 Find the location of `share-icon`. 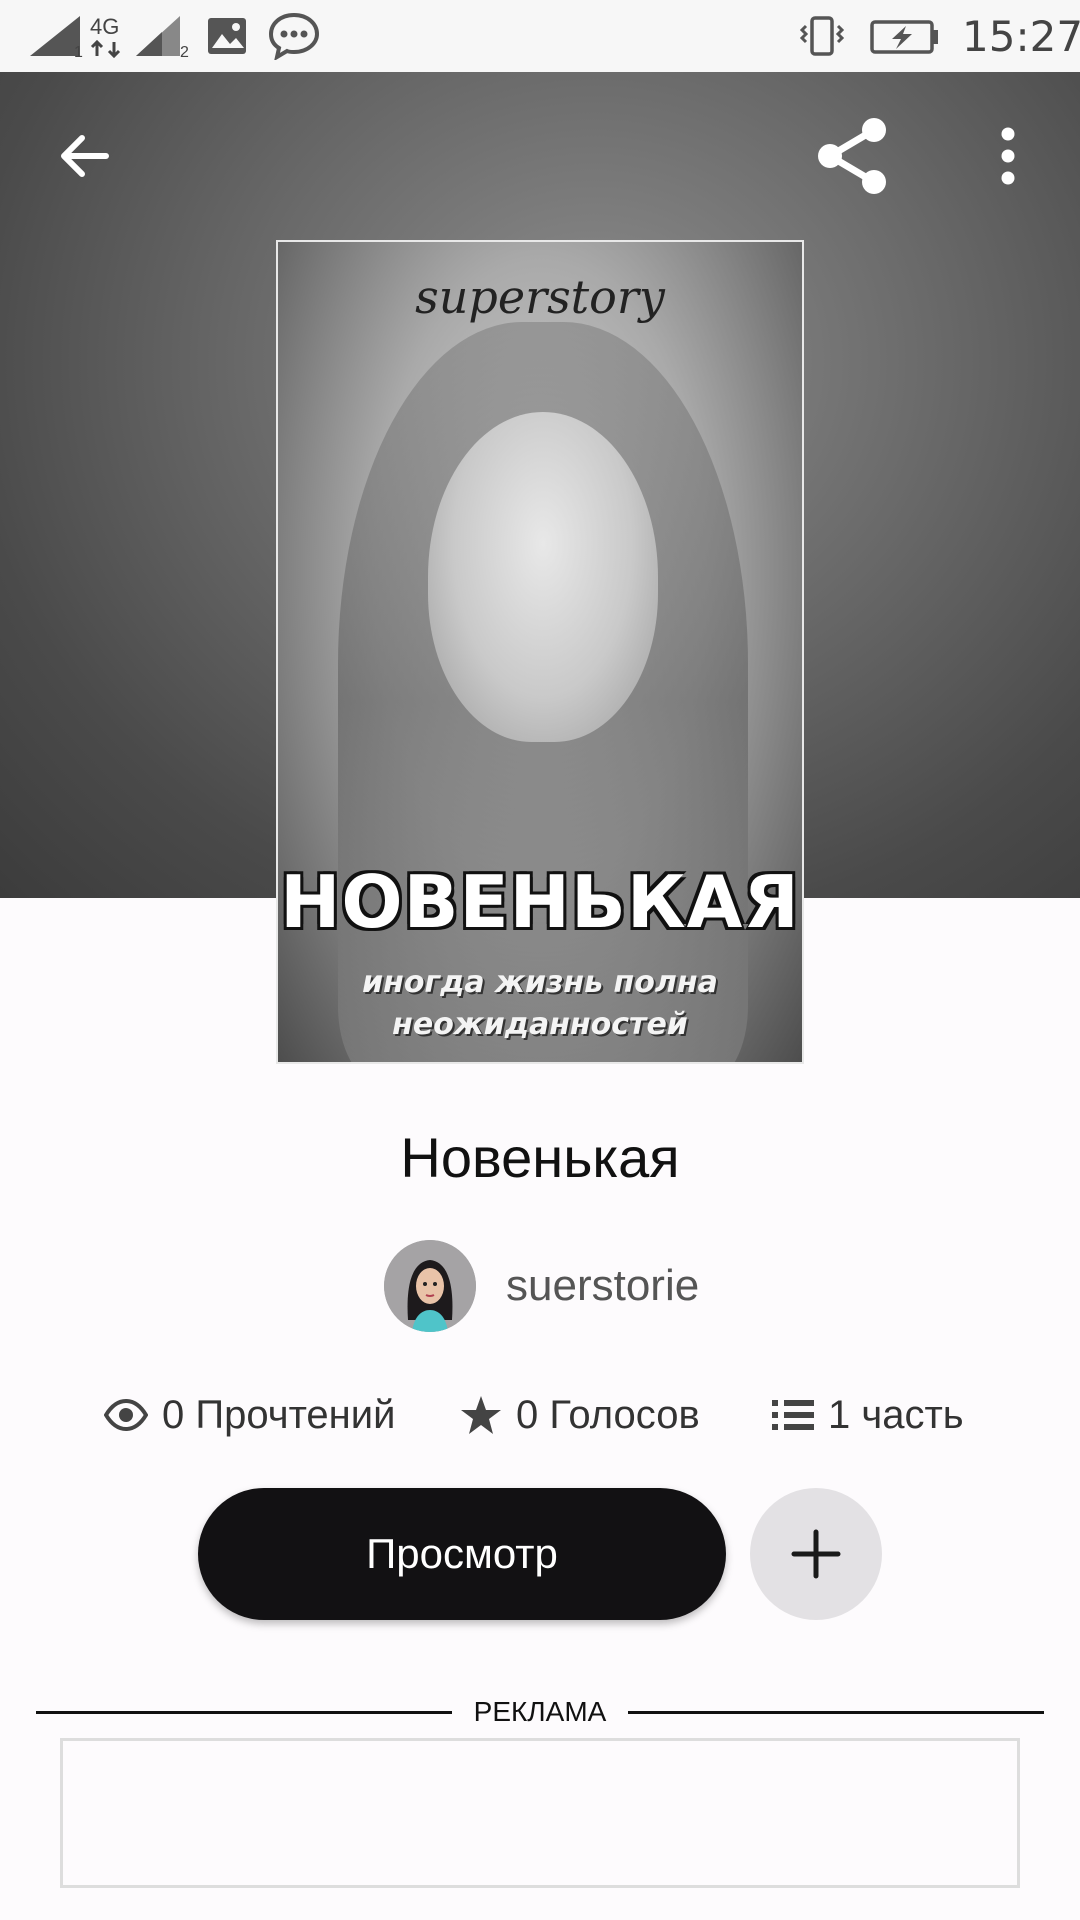

share-icon is located at coordinates (852, 156).